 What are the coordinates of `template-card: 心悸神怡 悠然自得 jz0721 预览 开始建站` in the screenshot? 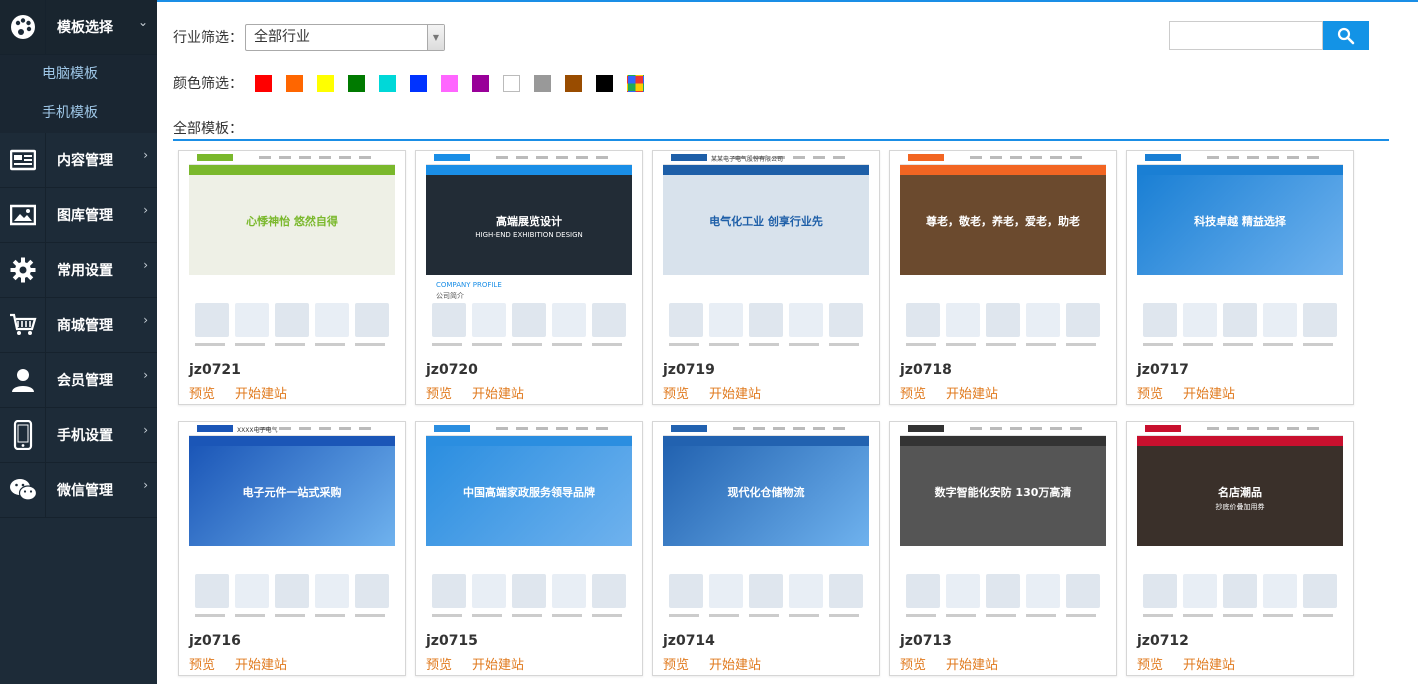 It's located at (292, 277).